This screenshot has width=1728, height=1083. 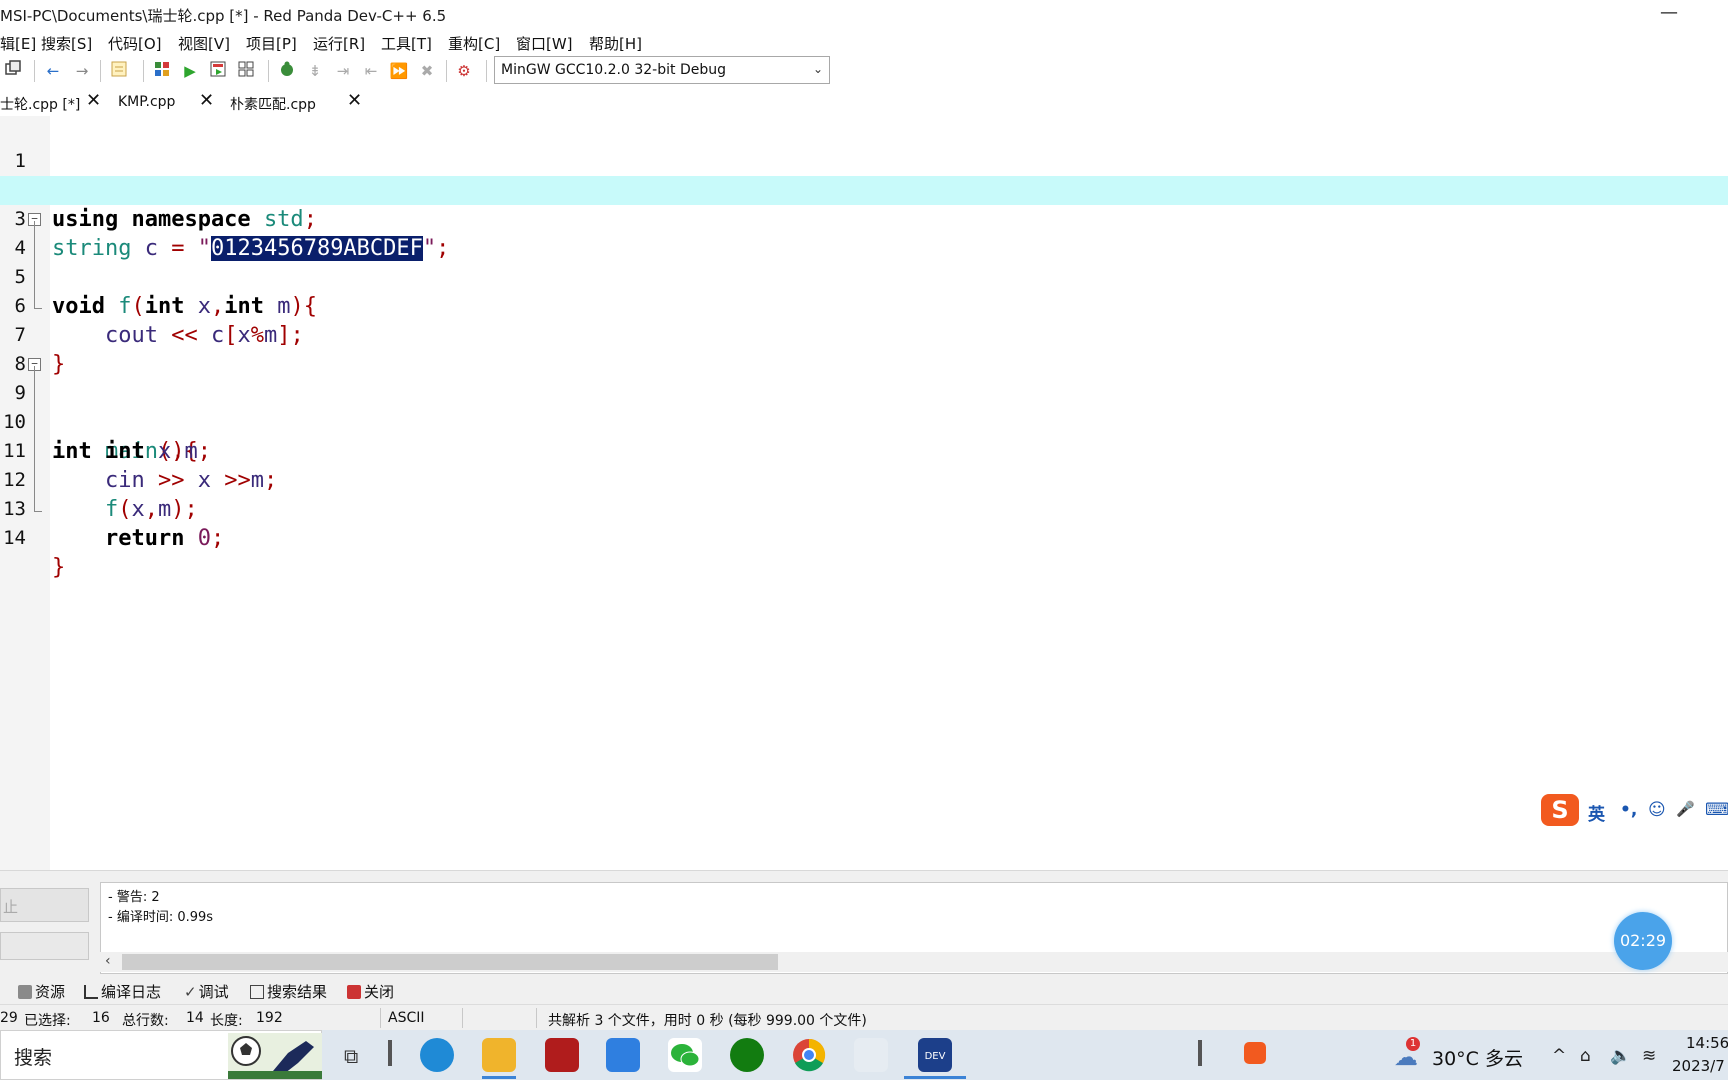 I want to click on devcpp-icon: DEV, so click(x=935, y=1055).